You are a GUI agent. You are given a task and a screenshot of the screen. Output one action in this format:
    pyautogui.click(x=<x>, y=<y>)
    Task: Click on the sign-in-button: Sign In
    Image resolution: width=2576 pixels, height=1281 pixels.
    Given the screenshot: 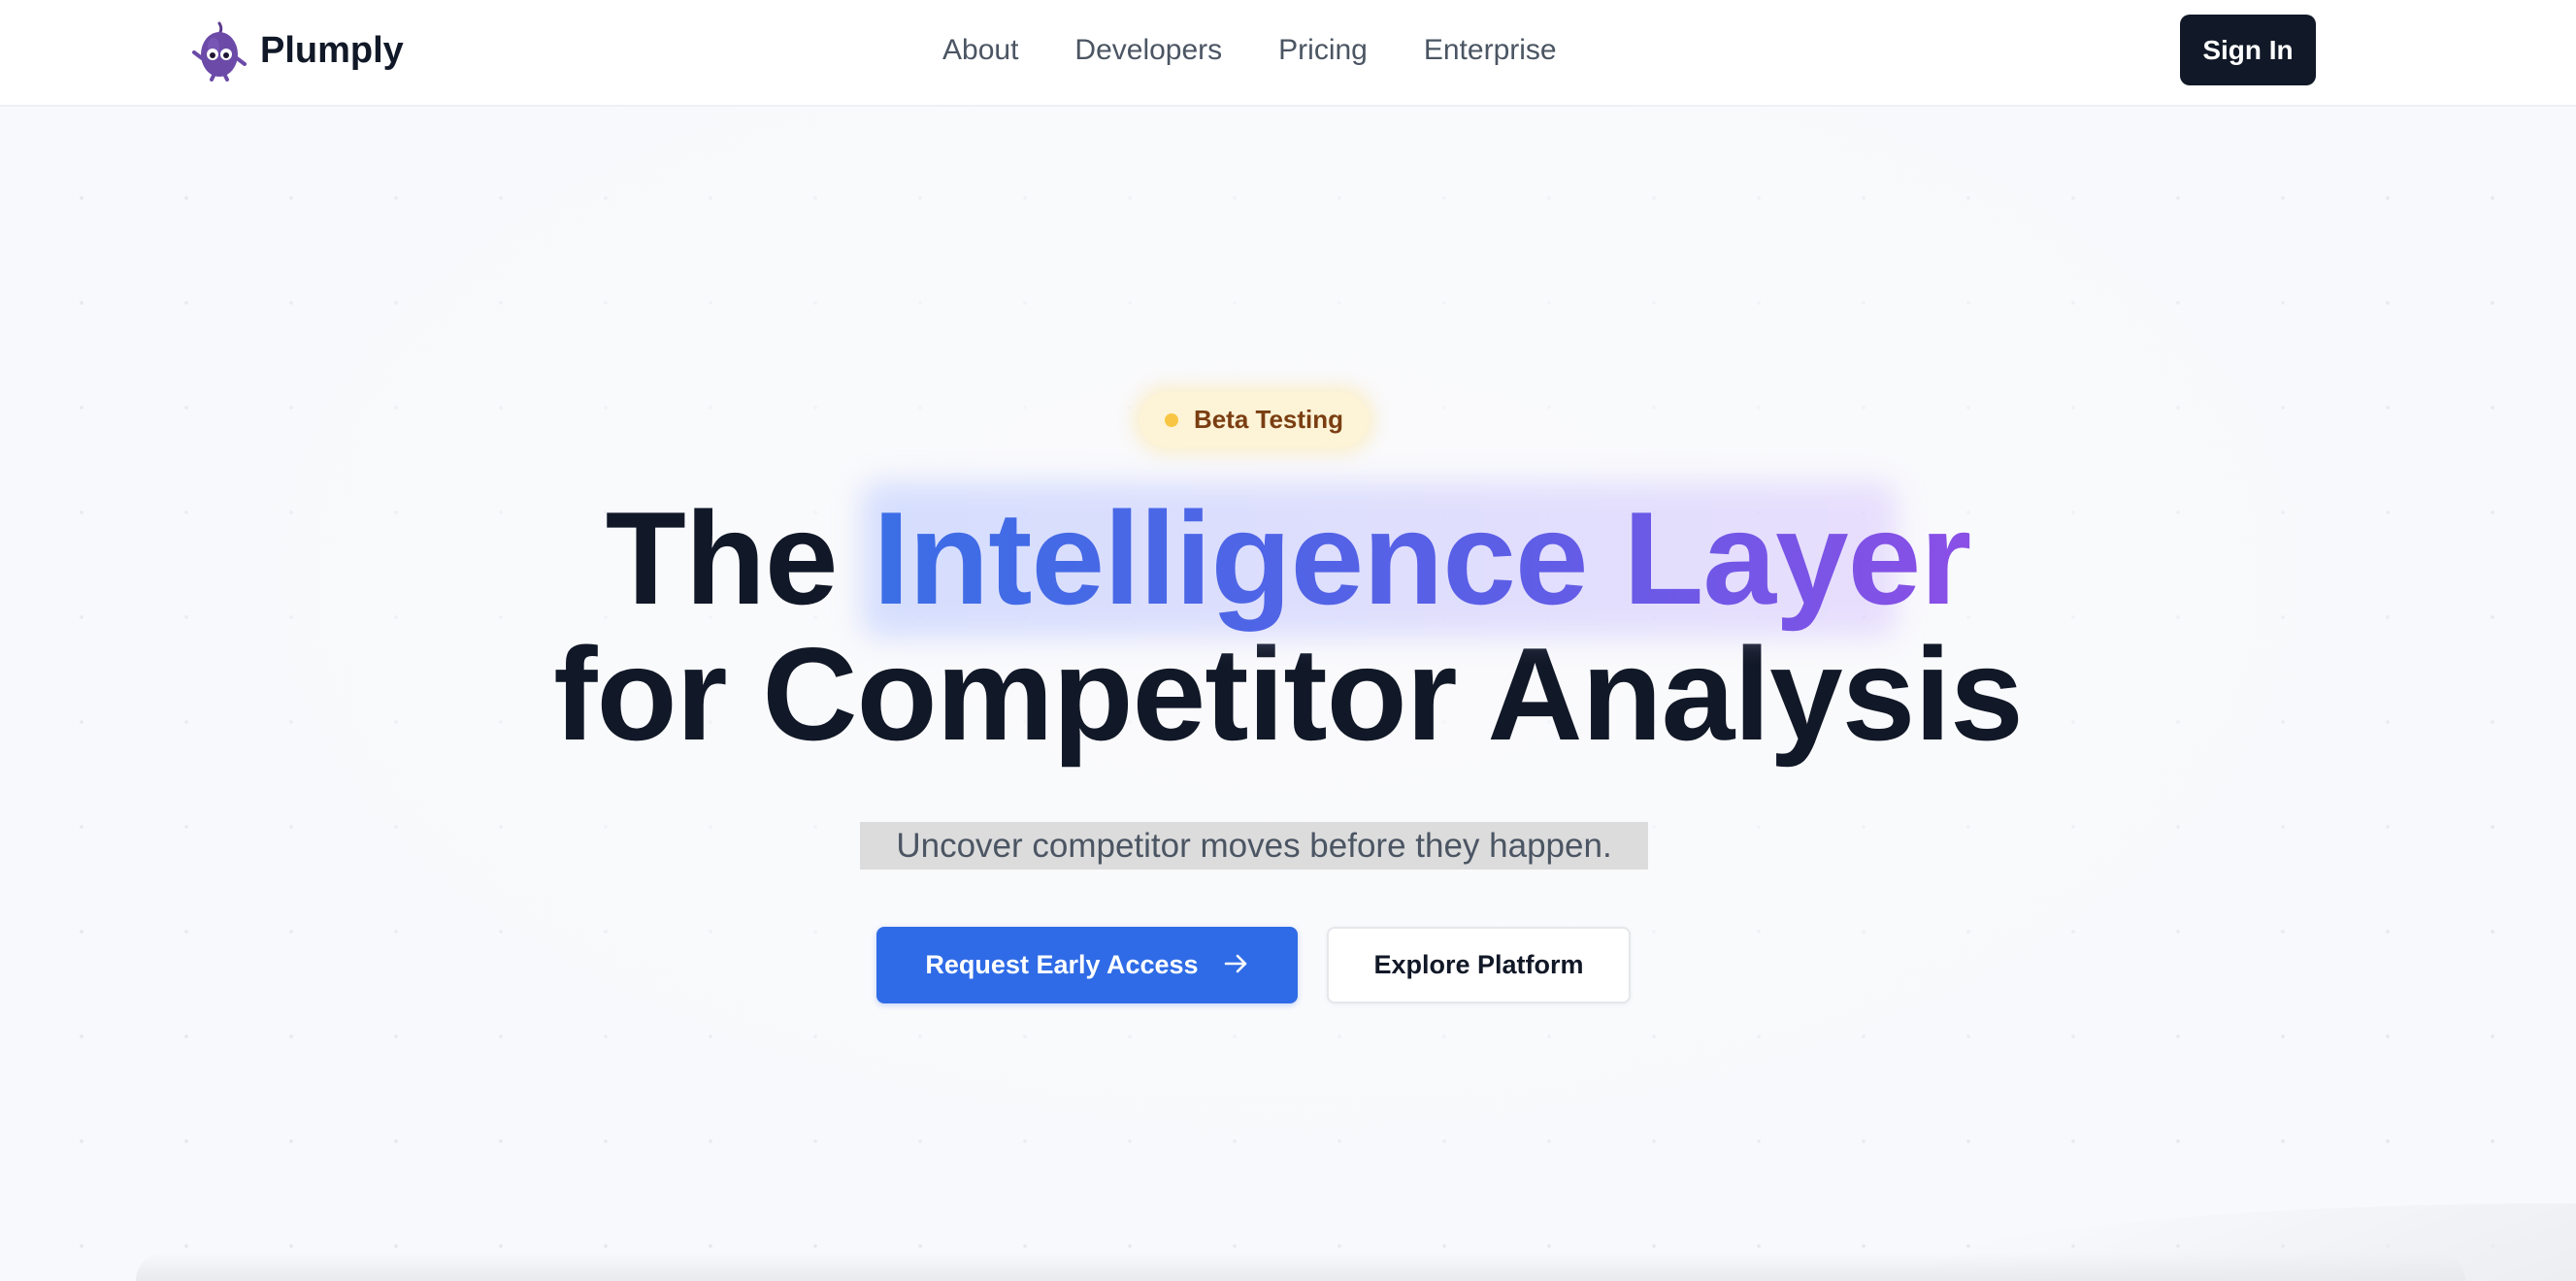 What is the action you would take?
    pyautogui.click(x=2248, y=50)
    